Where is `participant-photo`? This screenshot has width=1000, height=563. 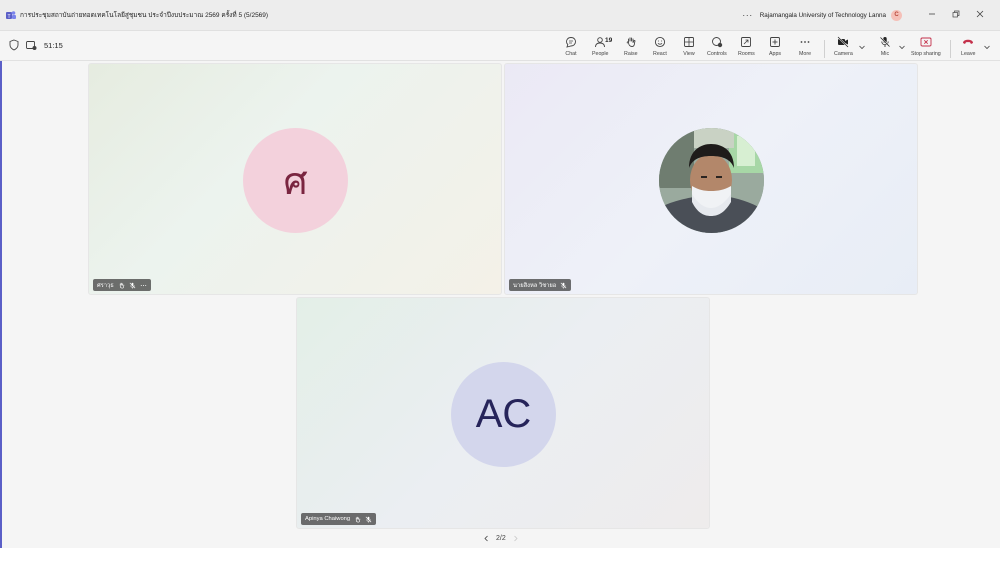
participant-photo is located at coordinates (711, 180).